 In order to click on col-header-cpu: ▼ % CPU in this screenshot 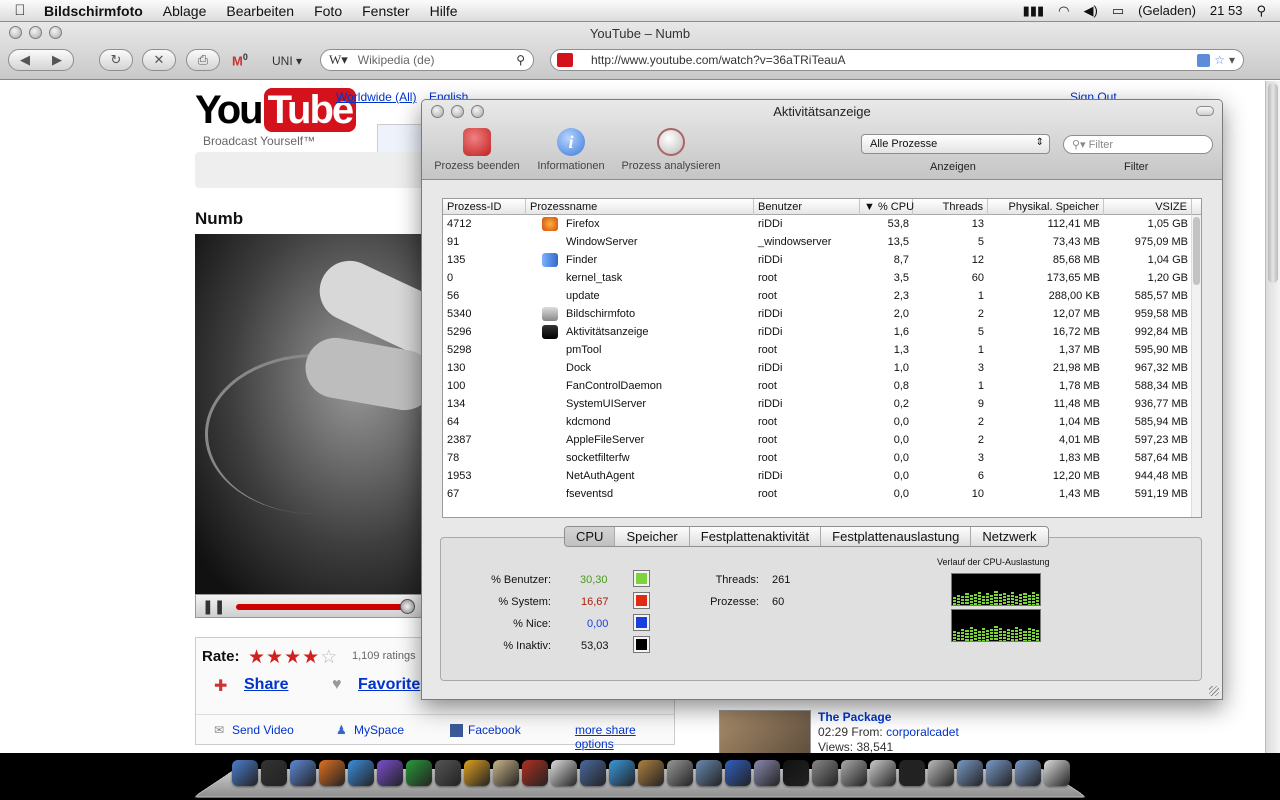, I will do `click(887, 207)`.